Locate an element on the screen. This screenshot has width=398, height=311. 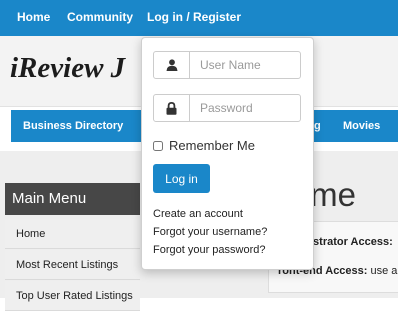
remember-me-row: Remember Me is located at coordinates (204, 145).